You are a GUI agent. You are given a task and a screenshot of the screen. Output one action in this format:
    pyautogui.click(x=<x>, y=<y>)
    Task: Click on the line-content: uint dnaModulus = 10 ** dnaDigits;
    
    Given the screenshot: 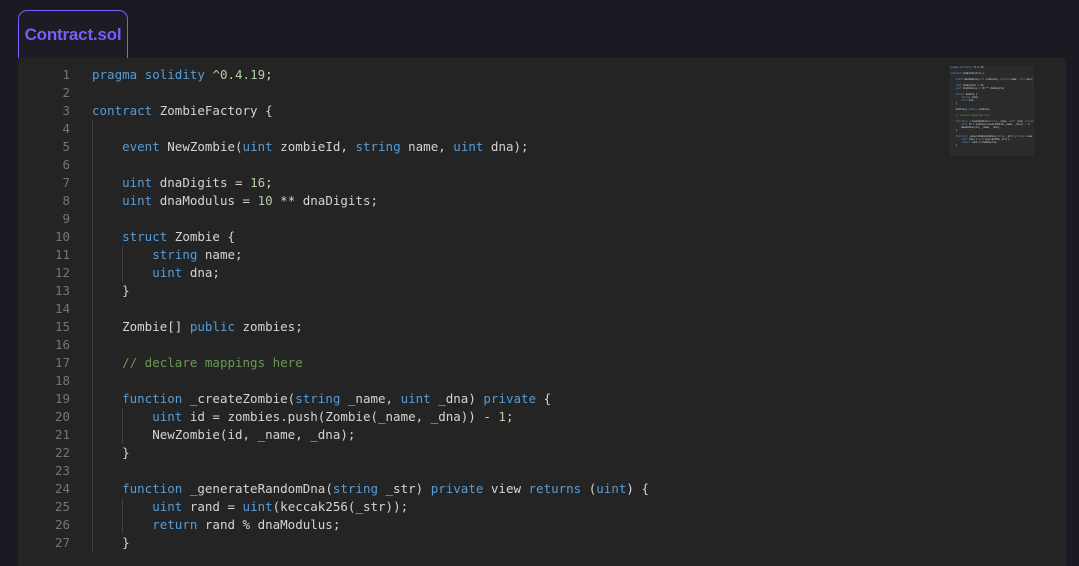 What is the action you would take?
    pyautogui.click(x=250, y=200)
    